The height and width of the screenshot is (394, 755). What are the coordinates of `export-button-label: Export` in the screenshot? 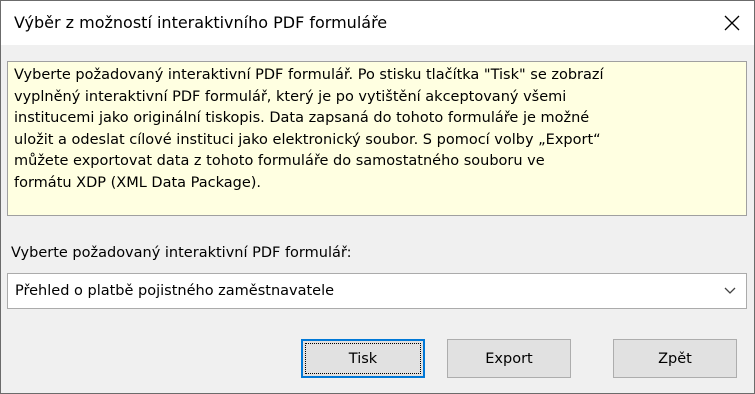 It's located at (509, 358).